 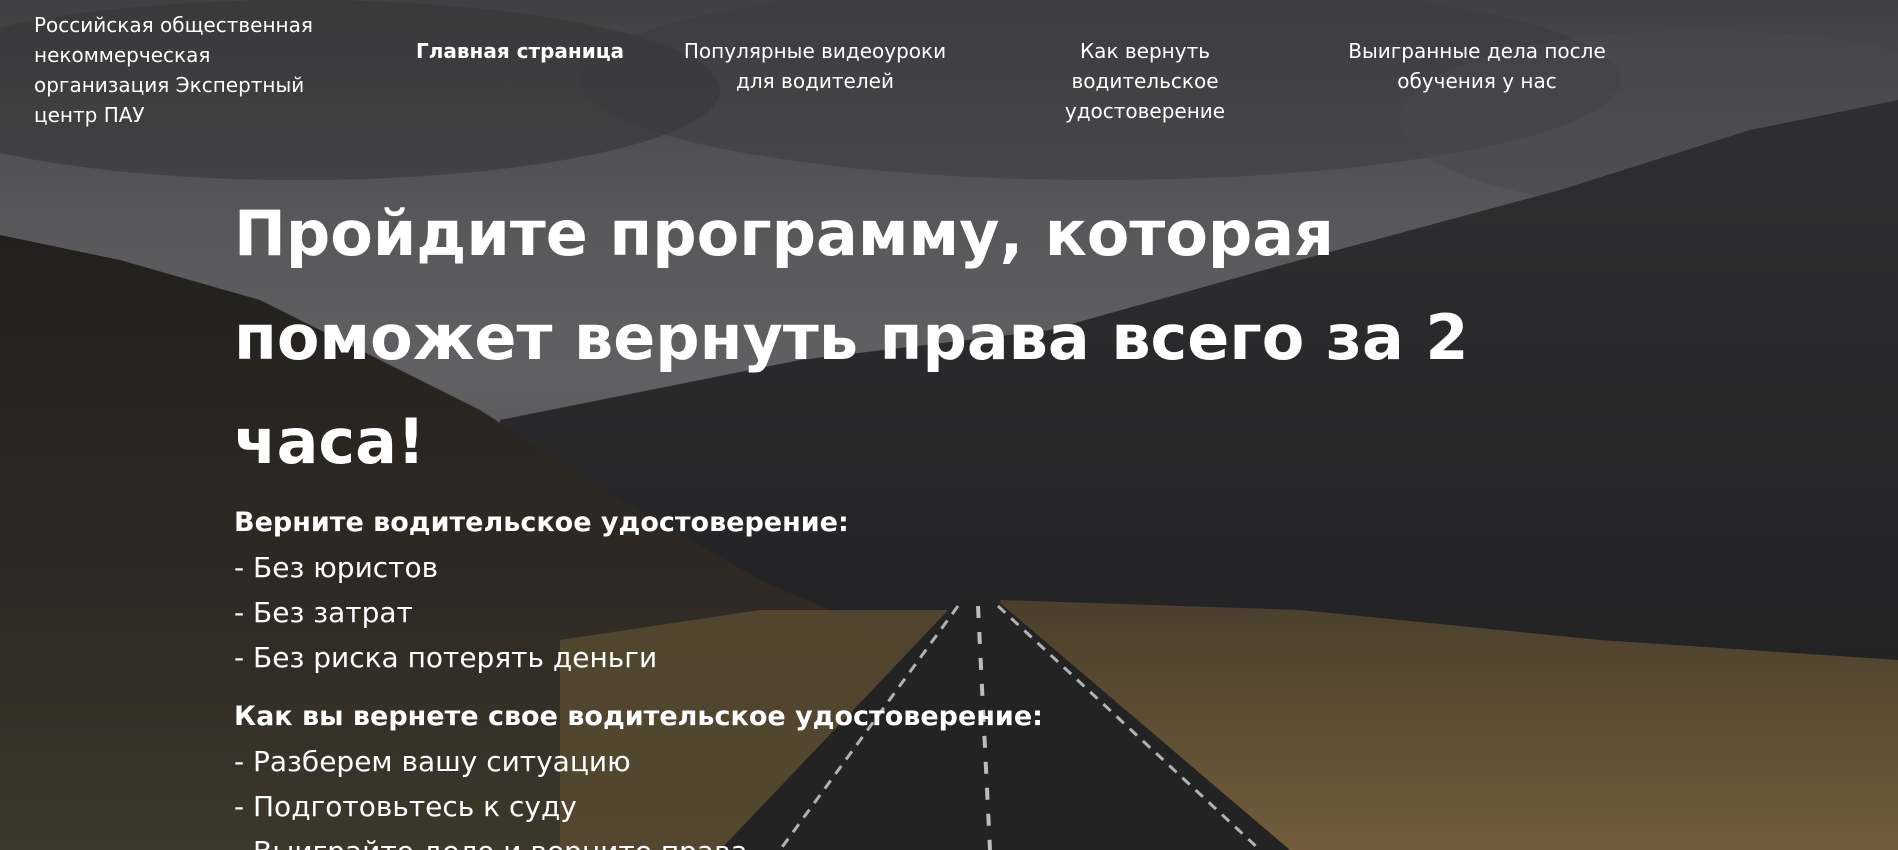 I want to click on step-item: - Разберем вашу ситуацию, so click(x=432, y=761).